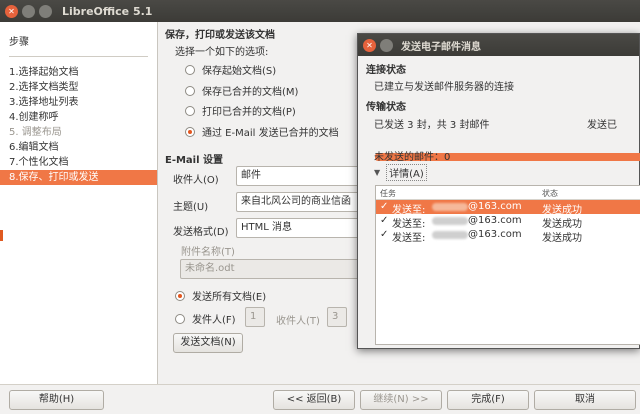 The width and height of the screenshot is (640, 414). I want to click on option-label: 发件人(F), so click(214, 320).